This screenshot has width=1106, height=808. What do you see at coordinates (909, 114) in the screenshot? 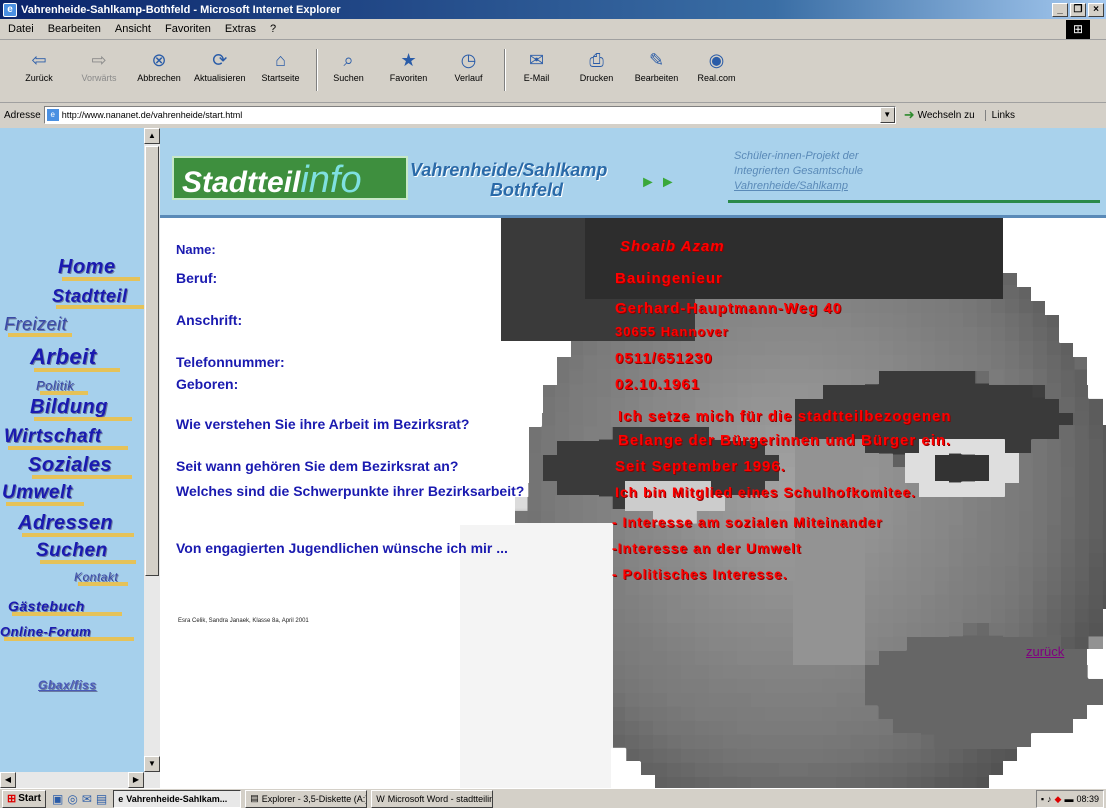
I see `go-arrow-icon: ➜` at bounding box center [909, 114].